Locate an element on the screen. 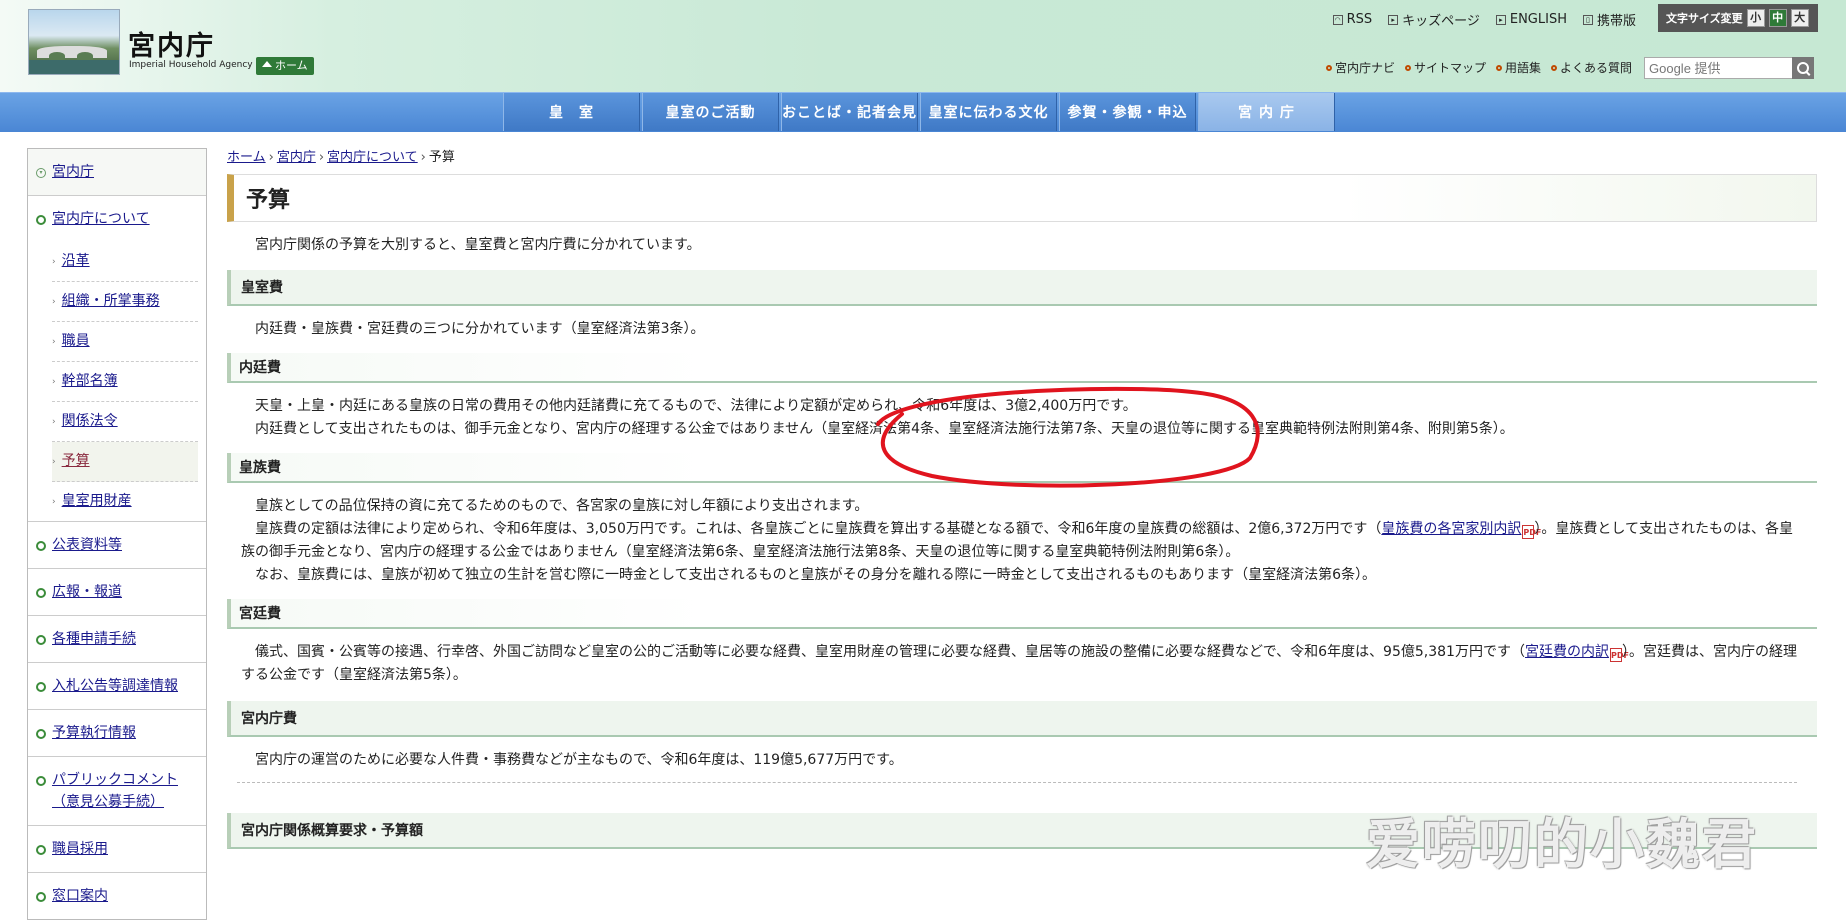 The image size is (1846, 920). sidebar-item-pr: 広報・報道 is located at coordinates (117, 592).